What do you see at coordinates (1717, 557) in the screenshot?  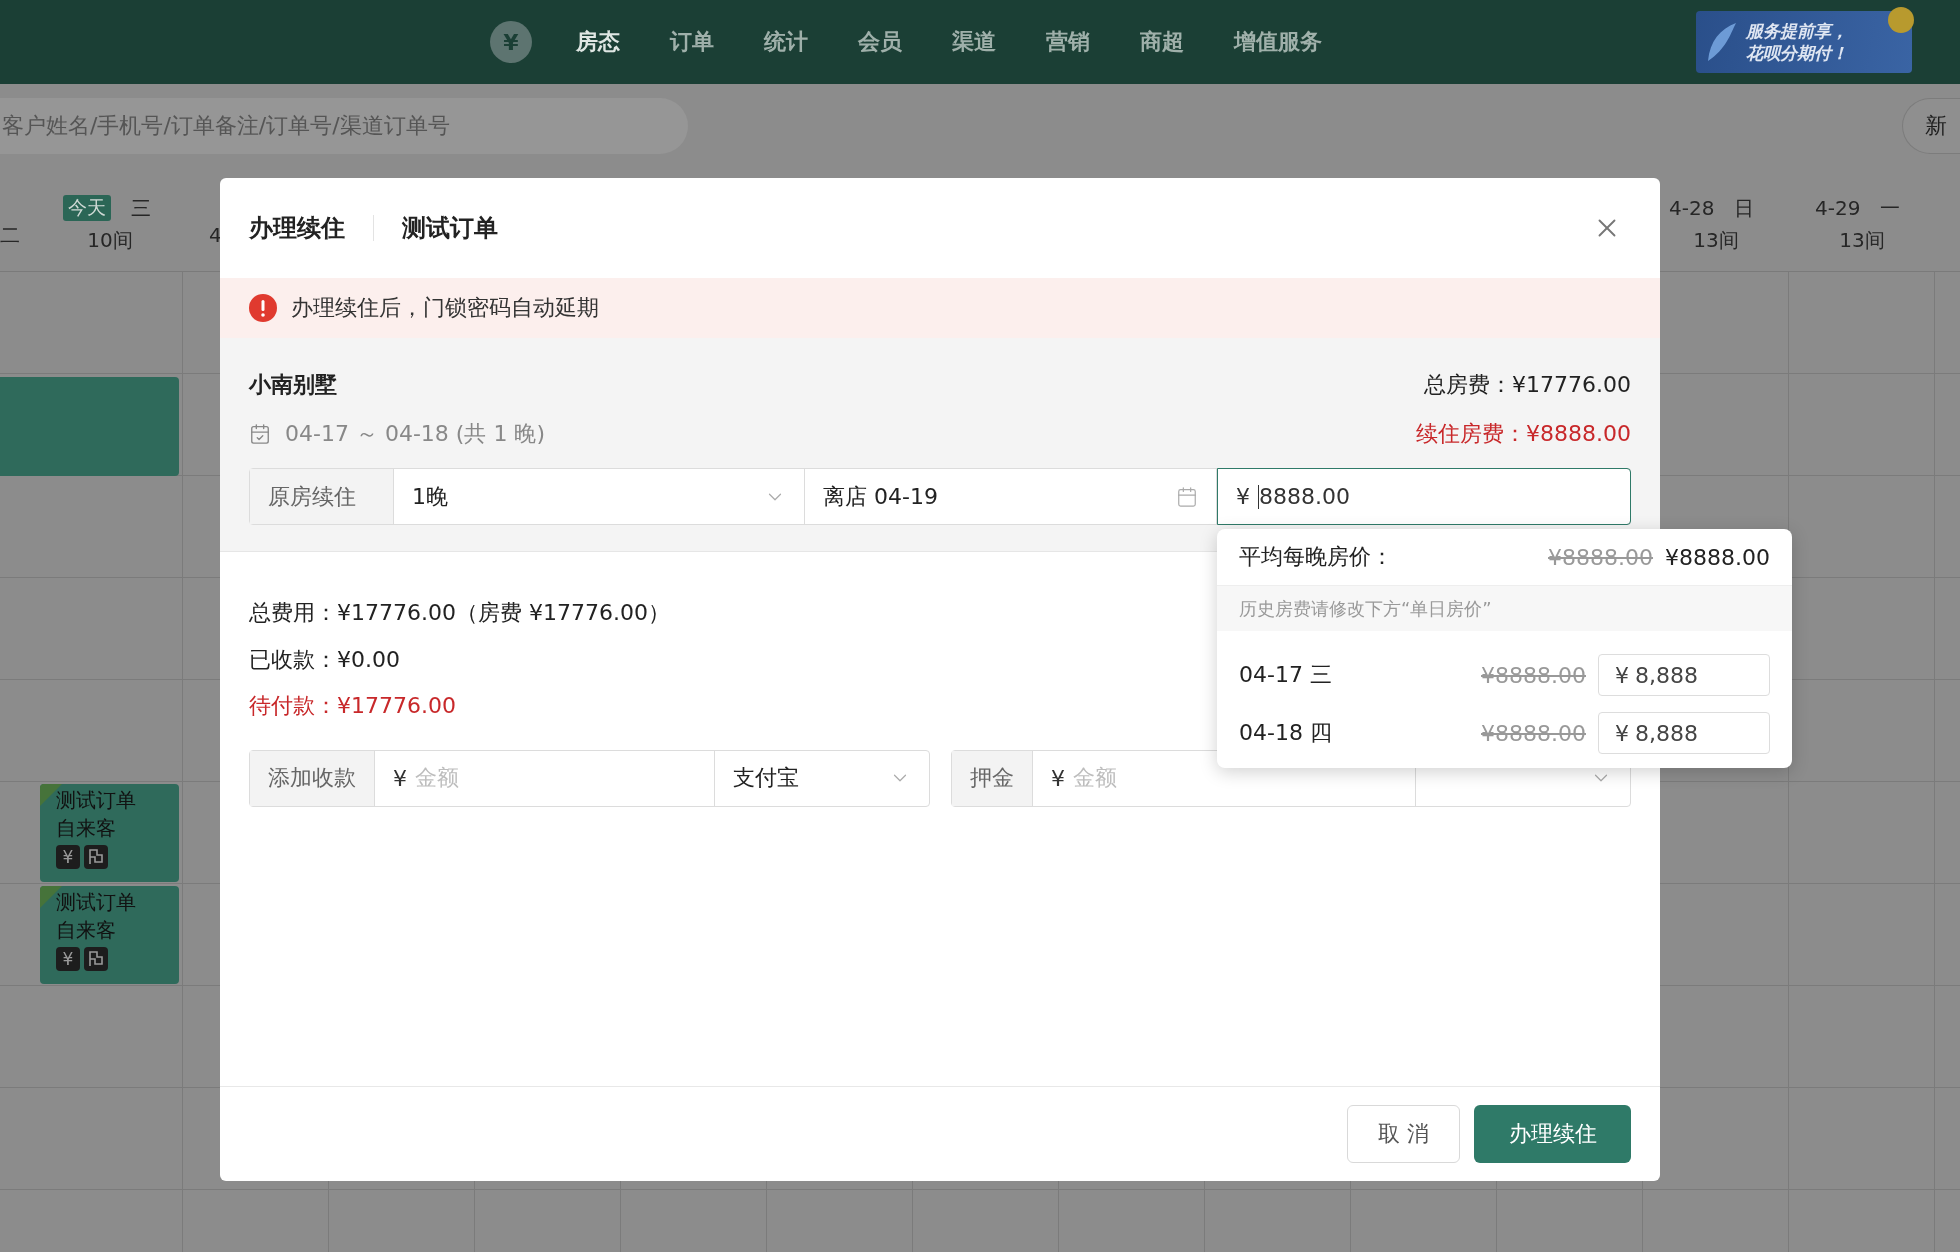 I see `new-price: ¥8888.00` at bounding box center [1717, 557].